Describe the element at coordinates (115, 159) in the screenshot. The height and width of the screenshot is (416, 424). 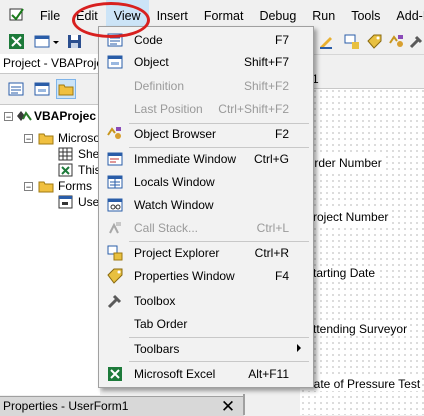
I see `immediate-window-icon` at that location.